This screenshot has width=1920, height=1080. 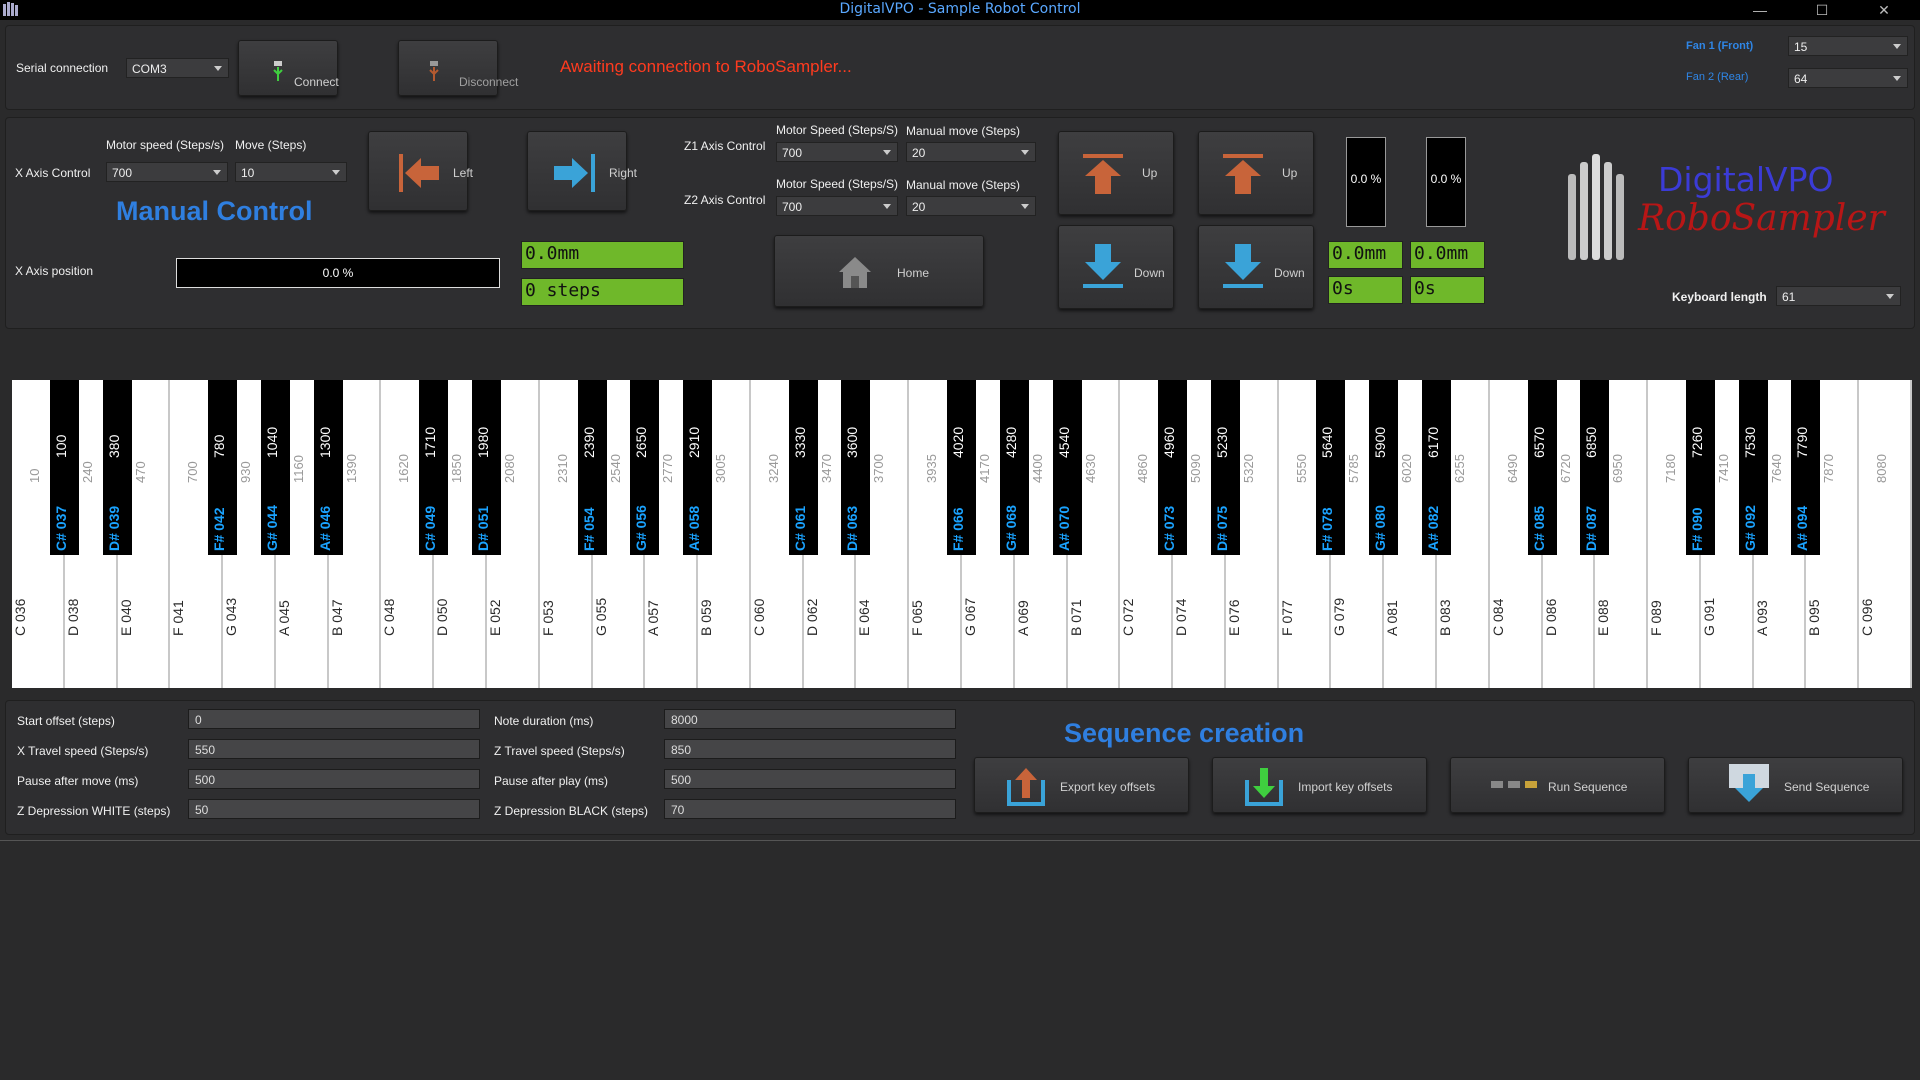 What do you see at coordinates (810, 719) in the screenshot?
I see `note-duration-input: 8000` at bounding box center [810, 719].